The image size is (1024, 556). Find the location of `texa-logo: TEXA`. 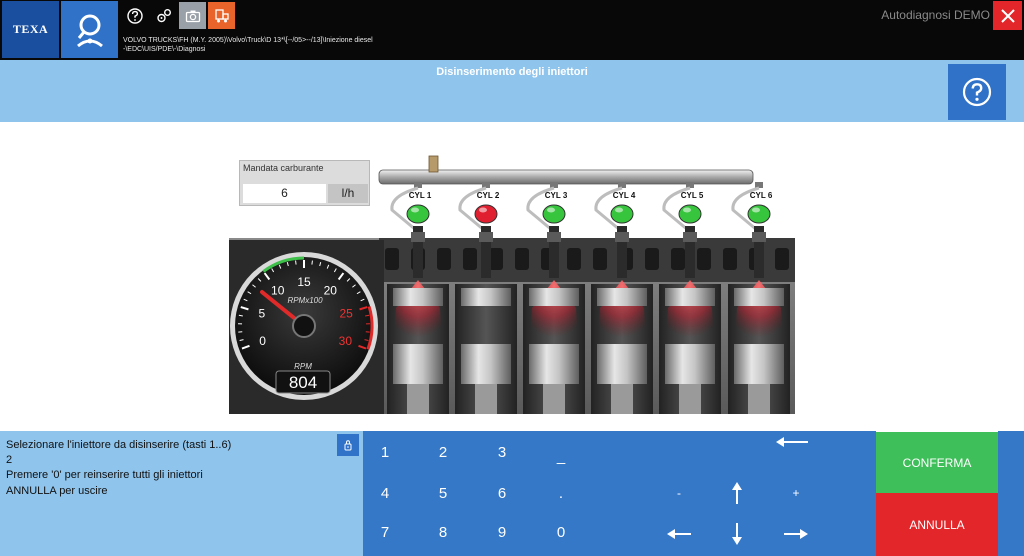

texa-logo: TEXA is located at coordinates (30, 29).